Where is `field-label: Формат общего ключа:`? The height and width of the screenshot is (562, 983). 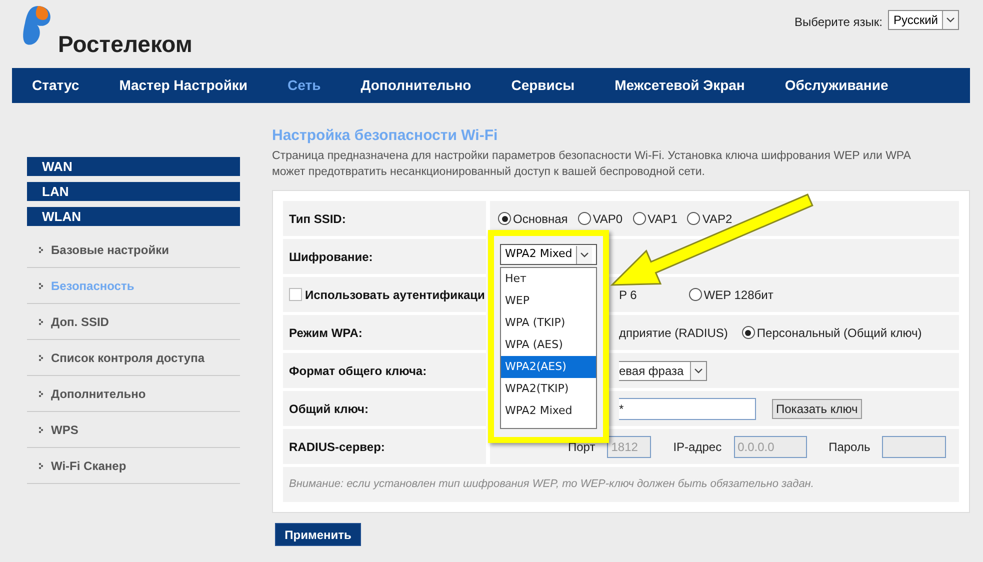 field-label: Формат общего ключа: is located at coordinates (358, 371).